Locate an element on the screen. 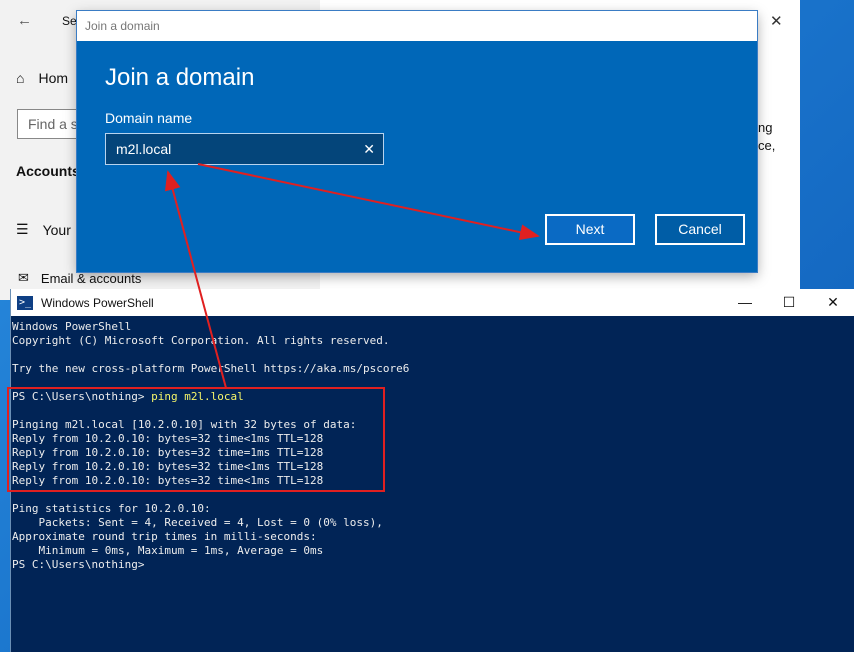  settings-section-heading: Accounts is located at coordinates (48, 171).